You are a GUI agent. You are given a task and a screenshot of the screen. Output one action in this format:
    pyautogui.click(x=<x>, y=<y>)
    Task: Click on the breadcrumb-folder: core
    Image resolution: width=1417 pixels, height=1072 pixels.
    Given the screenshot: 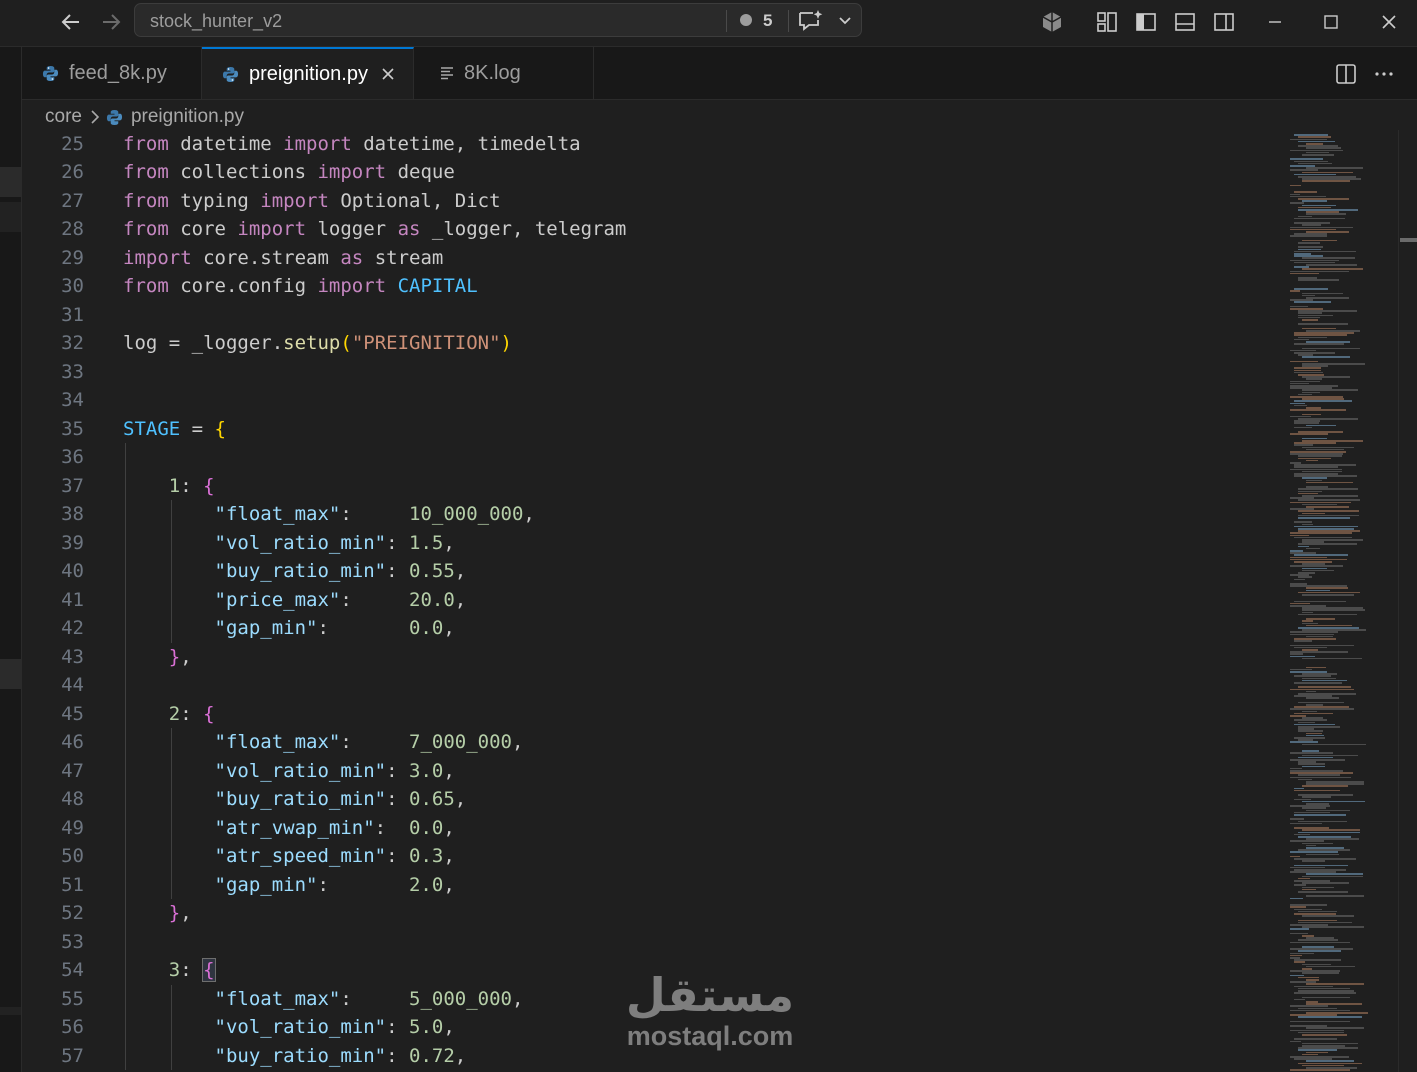 What is the action you would take?
    pyautogui.click(x=63, y=117)
    